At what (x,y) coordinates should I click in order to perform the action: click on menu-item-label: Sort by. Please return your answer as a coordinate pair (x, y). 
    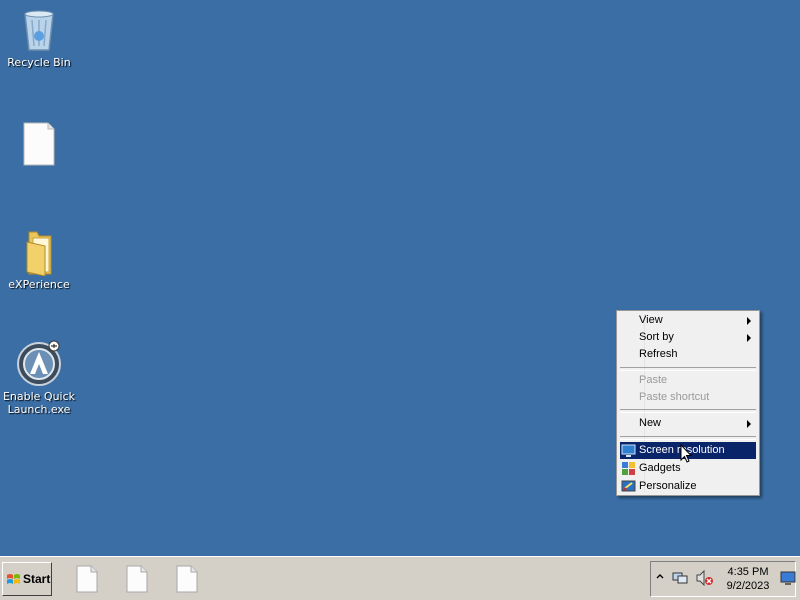
    Looking at the image, I should click on (656, 337).